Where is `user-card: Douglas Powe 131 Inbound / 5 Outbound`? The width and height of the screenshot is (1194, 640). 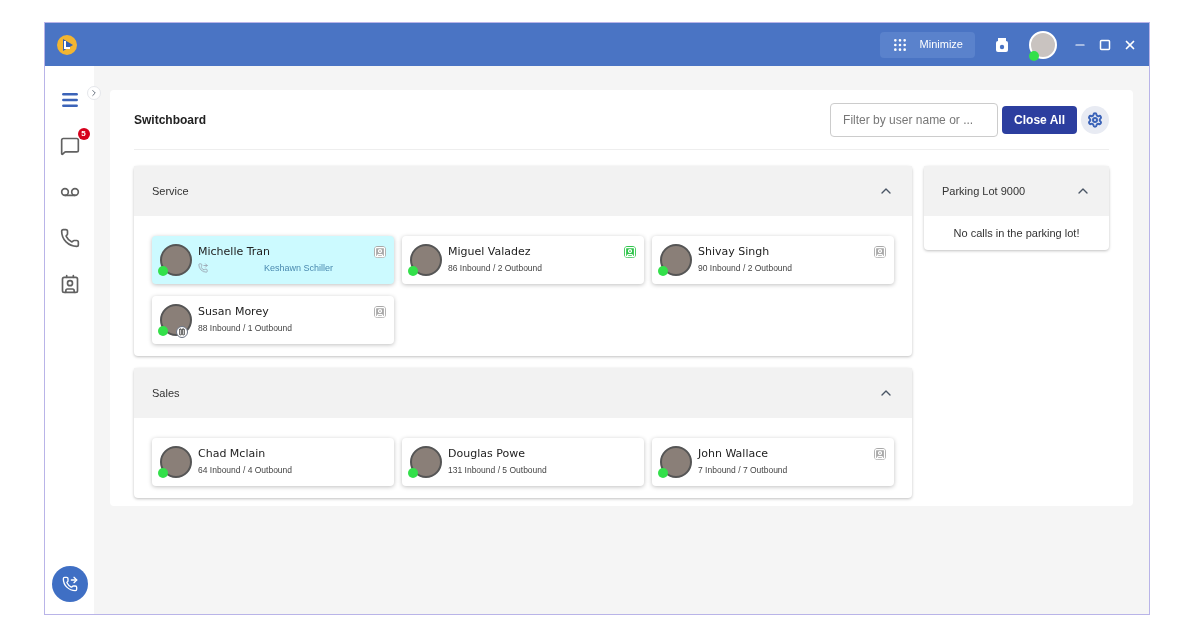 user-card: Douglas Powe 131 Inbound / 5 Outbound is located at coordinates (523, 462).